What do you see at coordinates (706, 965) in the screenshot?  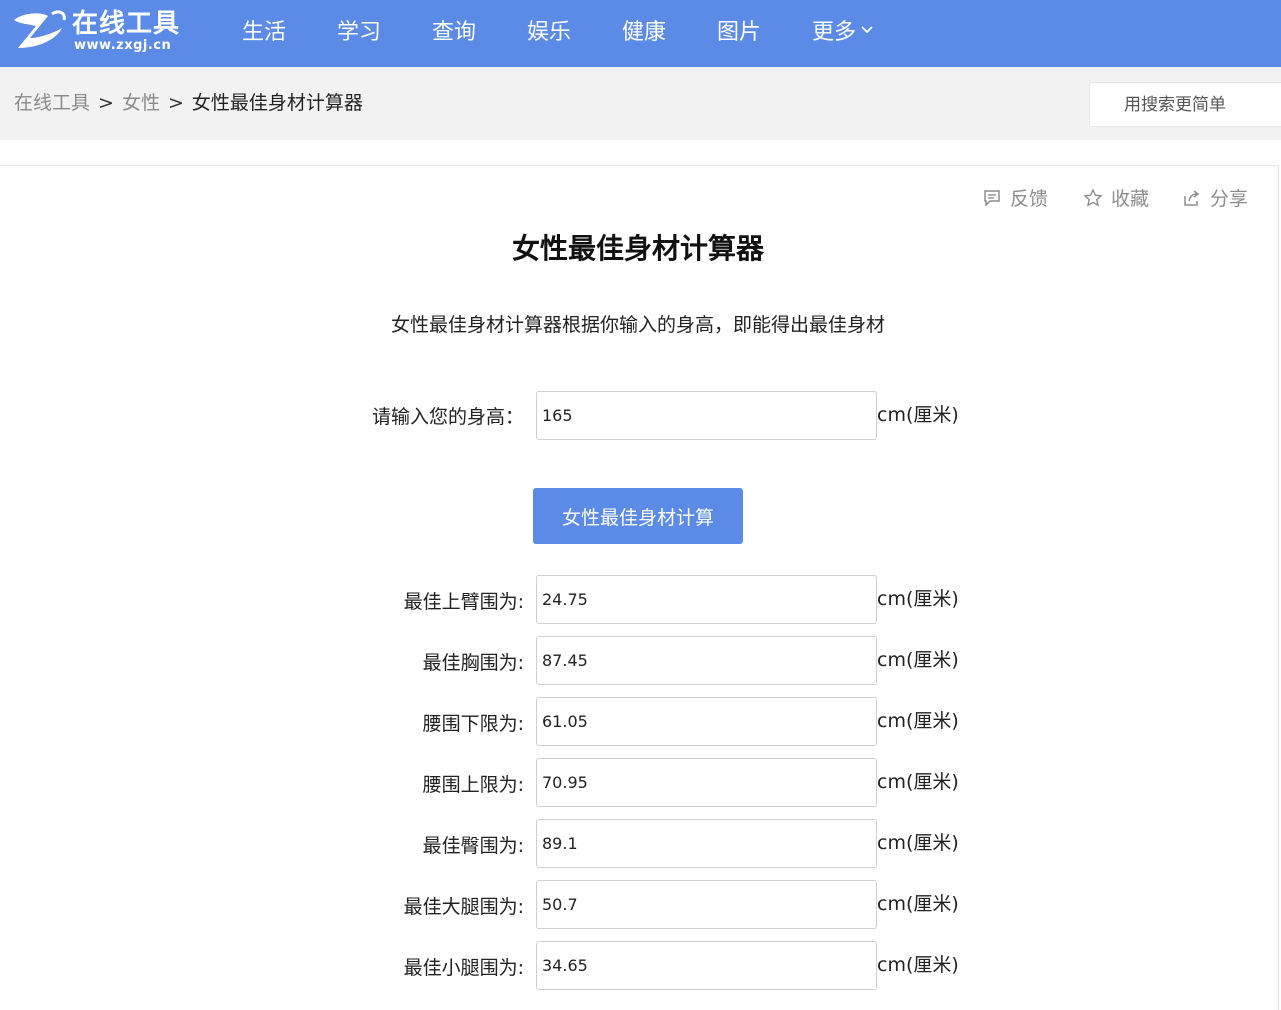 I see `calf-result` at bounding box center [706, 965].